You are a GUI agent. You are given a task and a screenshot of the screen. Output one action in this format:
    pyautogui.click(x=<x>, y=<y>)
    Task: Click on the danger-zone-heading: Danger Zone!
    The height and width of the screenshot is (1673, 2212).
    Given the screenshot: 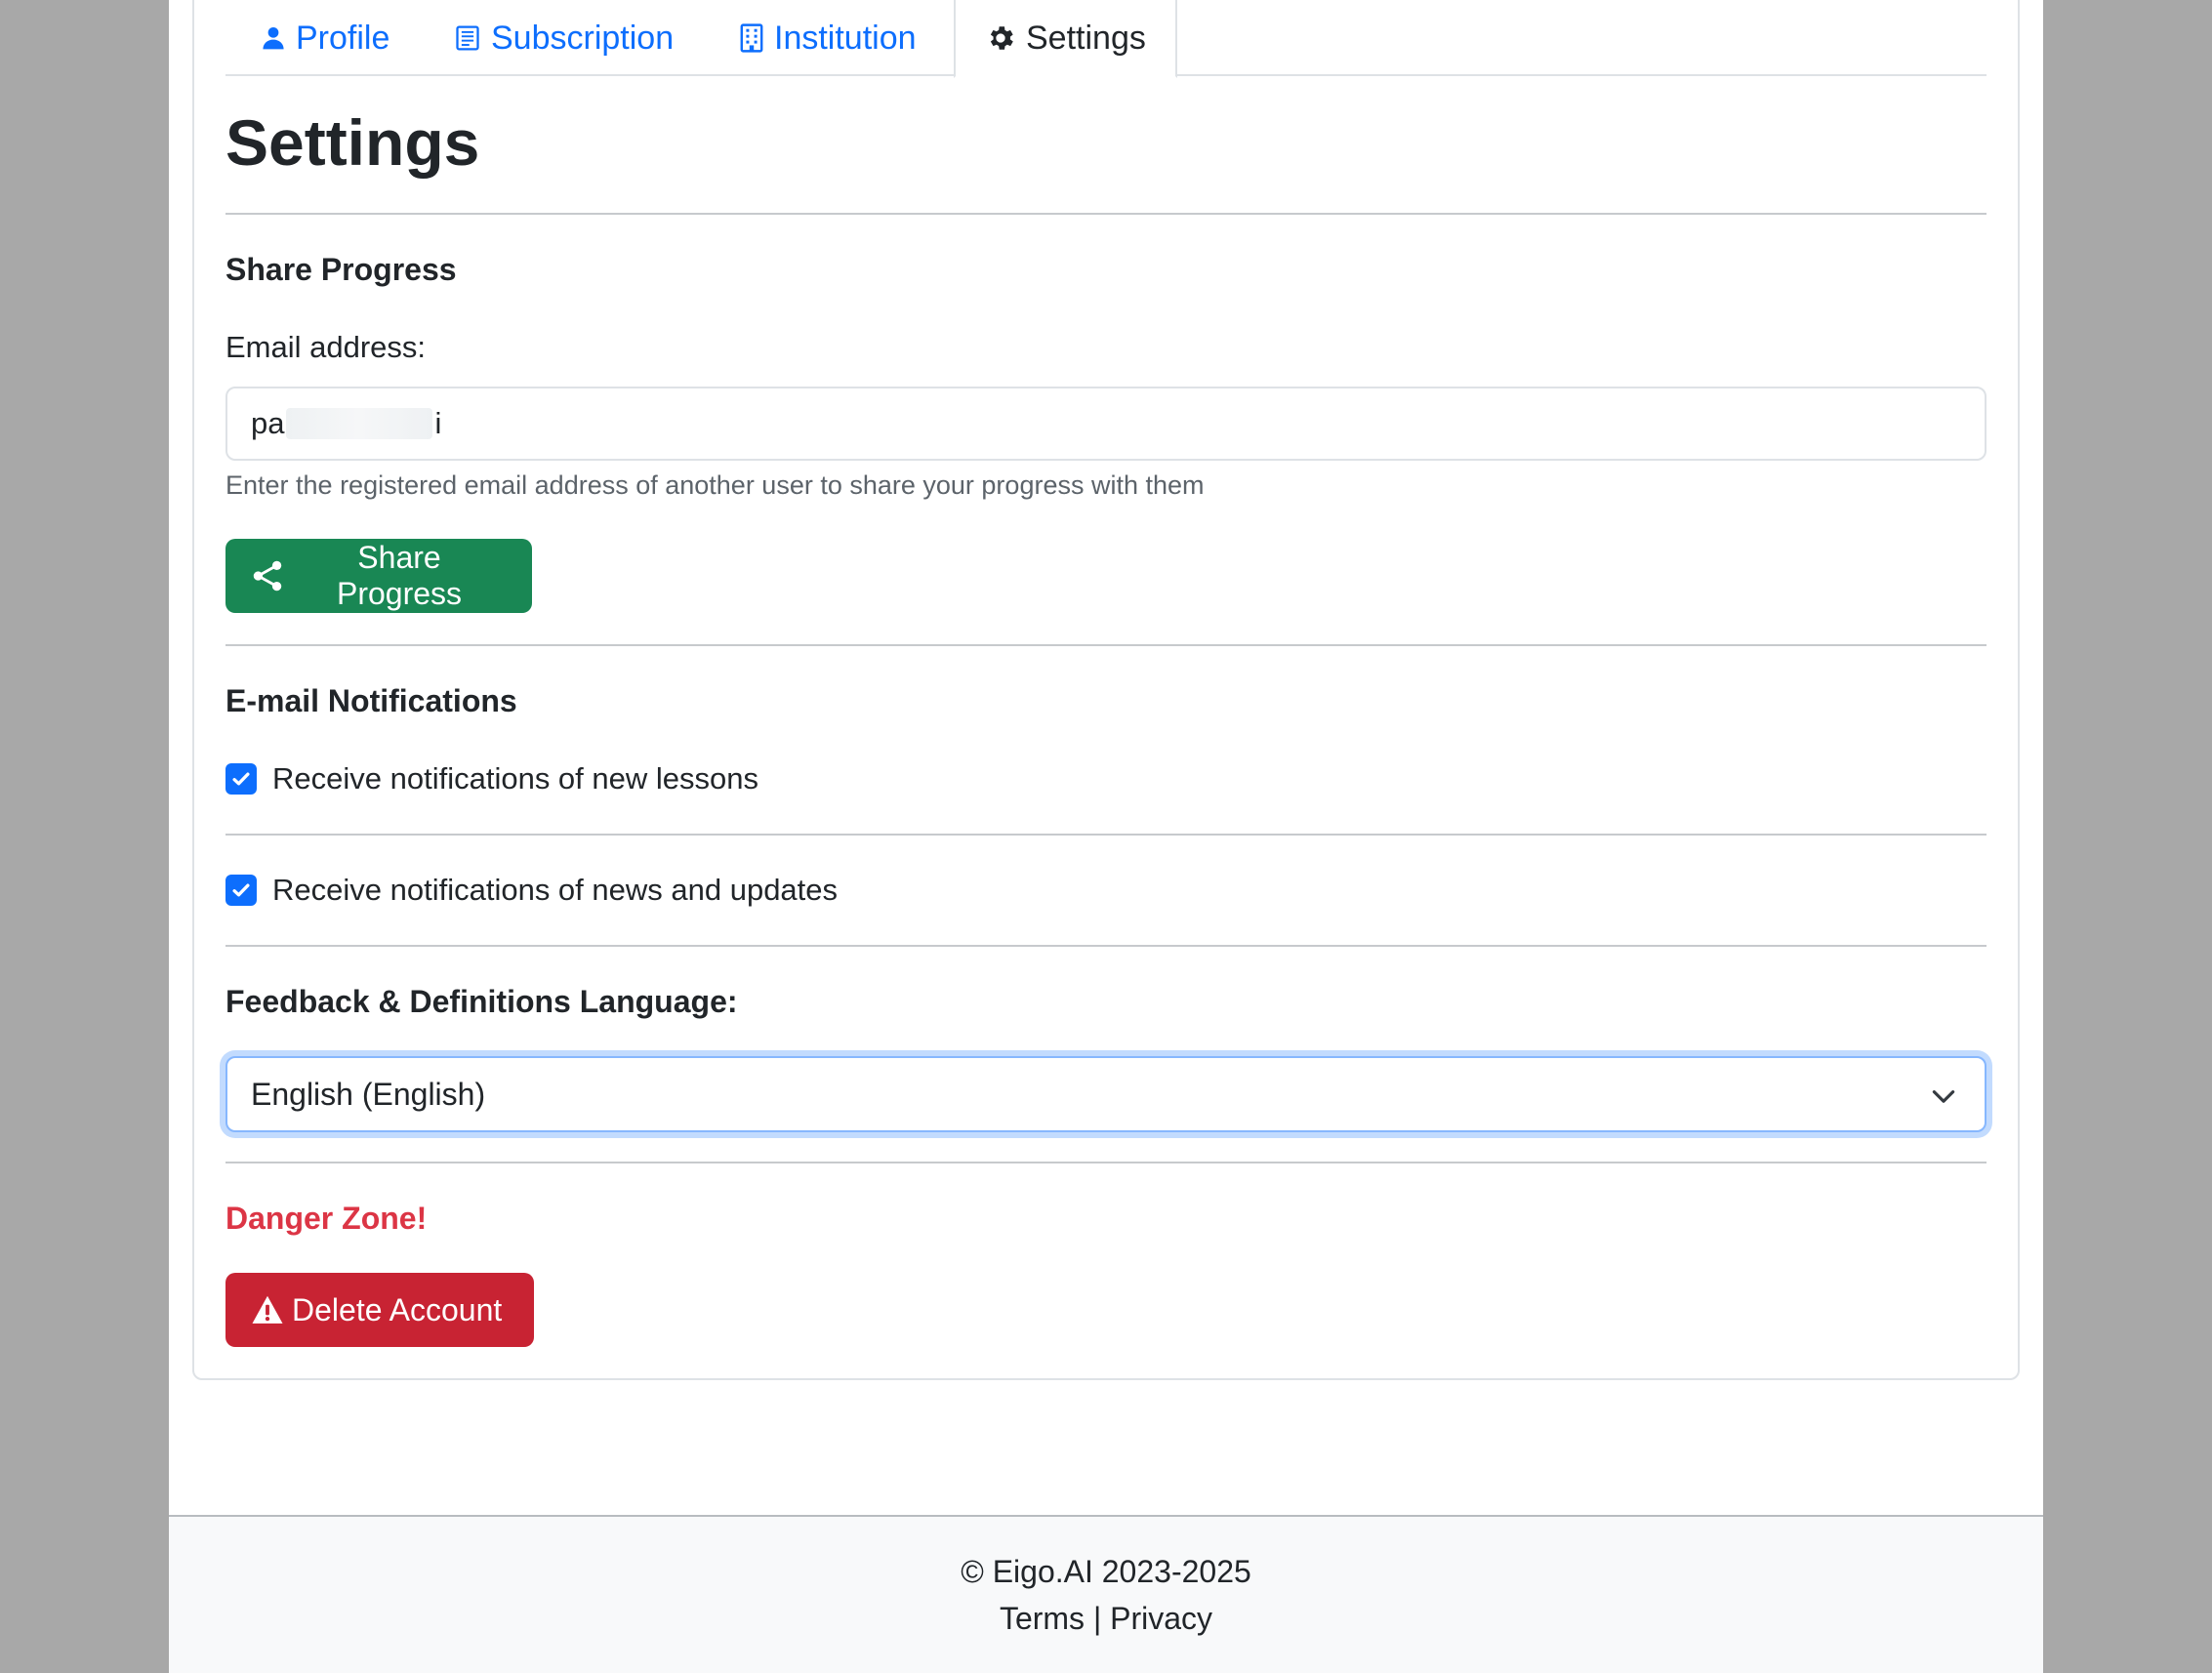 What is the action you would take?
    pyautogui.click(x=326, y=1218)
    